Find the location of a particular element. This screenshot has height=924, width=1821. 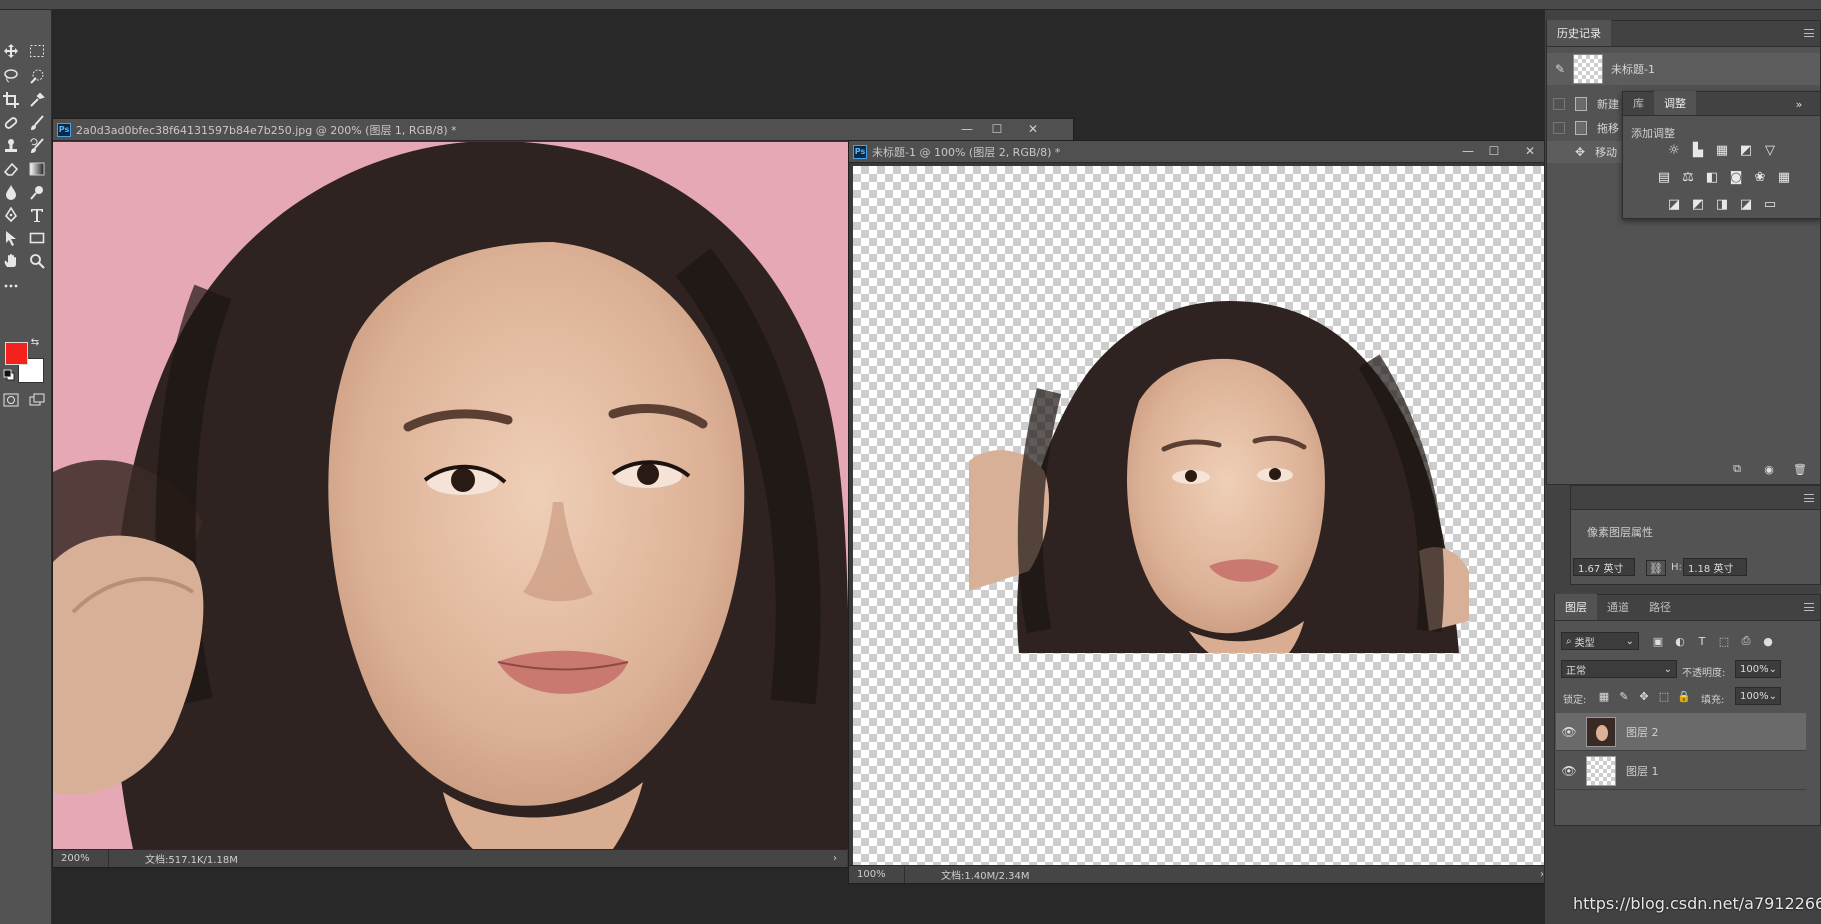

levels-icon: ▙ is located at coordinates (1698, 150).